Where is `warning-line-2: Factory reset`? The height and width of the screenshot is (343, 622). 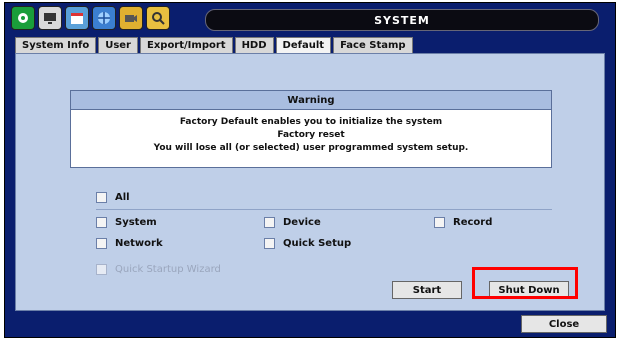
warning-line-2: Factory reset is located at coordinates (311, 135).